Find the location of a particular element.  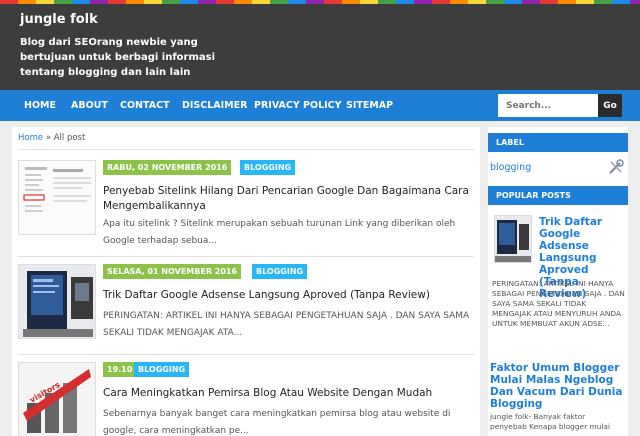

search-input is located at coordinates (548, 105).